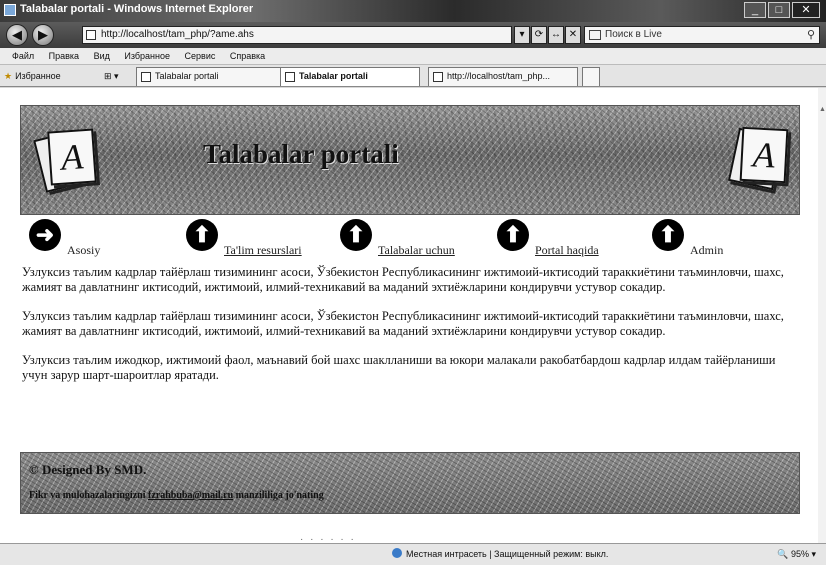 This screenshot has width=826, height=565. I want to click on menu-edit: Правка, so click(64, 56).